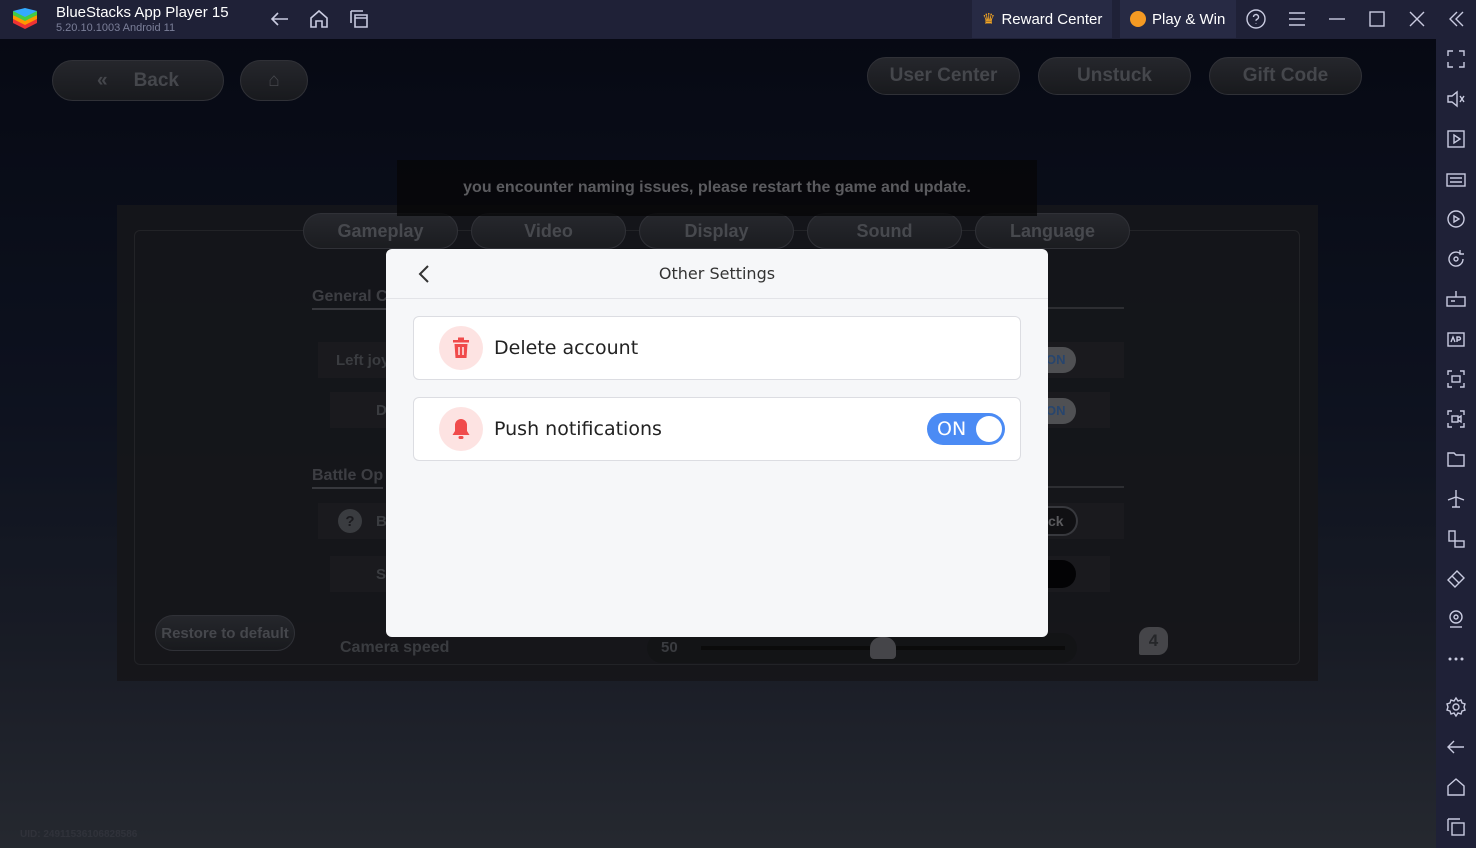 Image resolution: width=1476 pixels, height=848 pixels. What do you see at coordinates (1256, 19) in the screenshot?
I see `help-icon` at bounding box center [1256, 19].